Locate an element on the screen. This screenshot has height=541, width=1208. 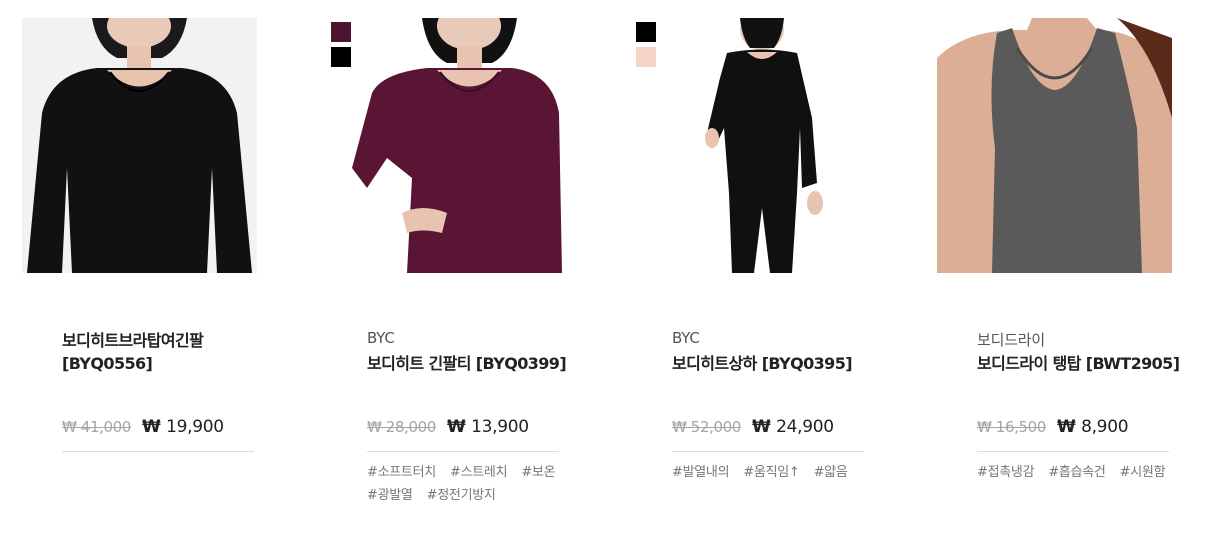
tag-list: #소프트터치 #스트레치 #보온 #광발열 #정전기방지 is located at coordinates (469, 483).